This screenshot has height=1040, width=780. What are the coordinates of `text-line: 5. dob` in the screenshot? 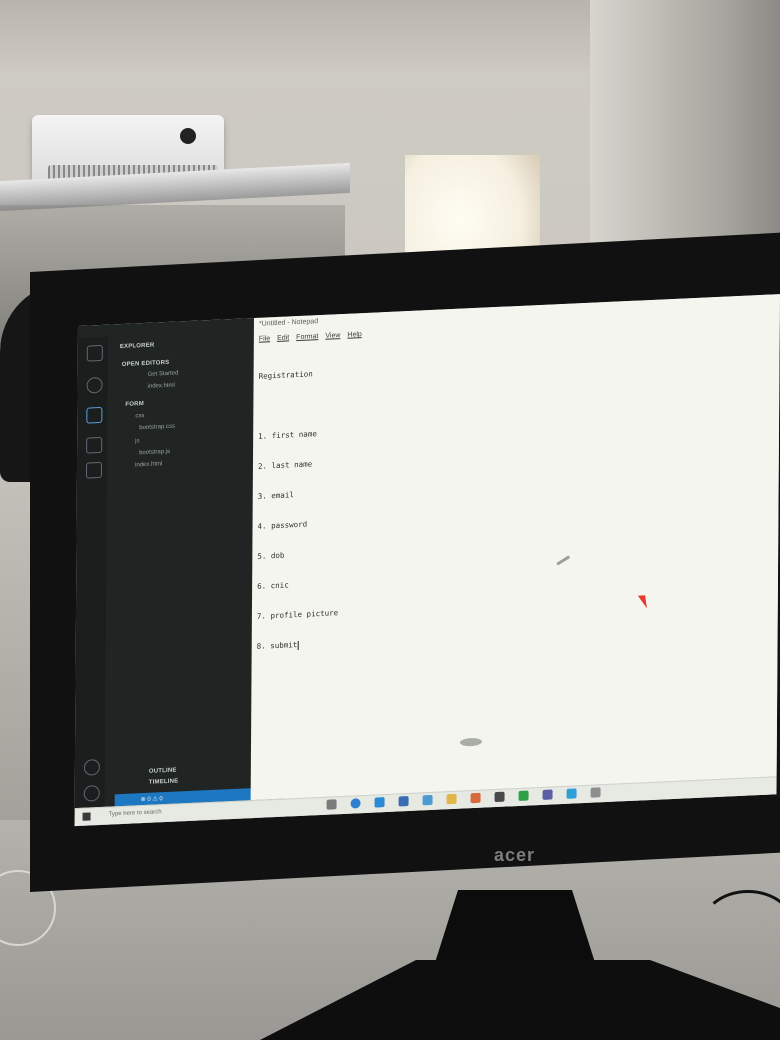 It's located at (271, 555).